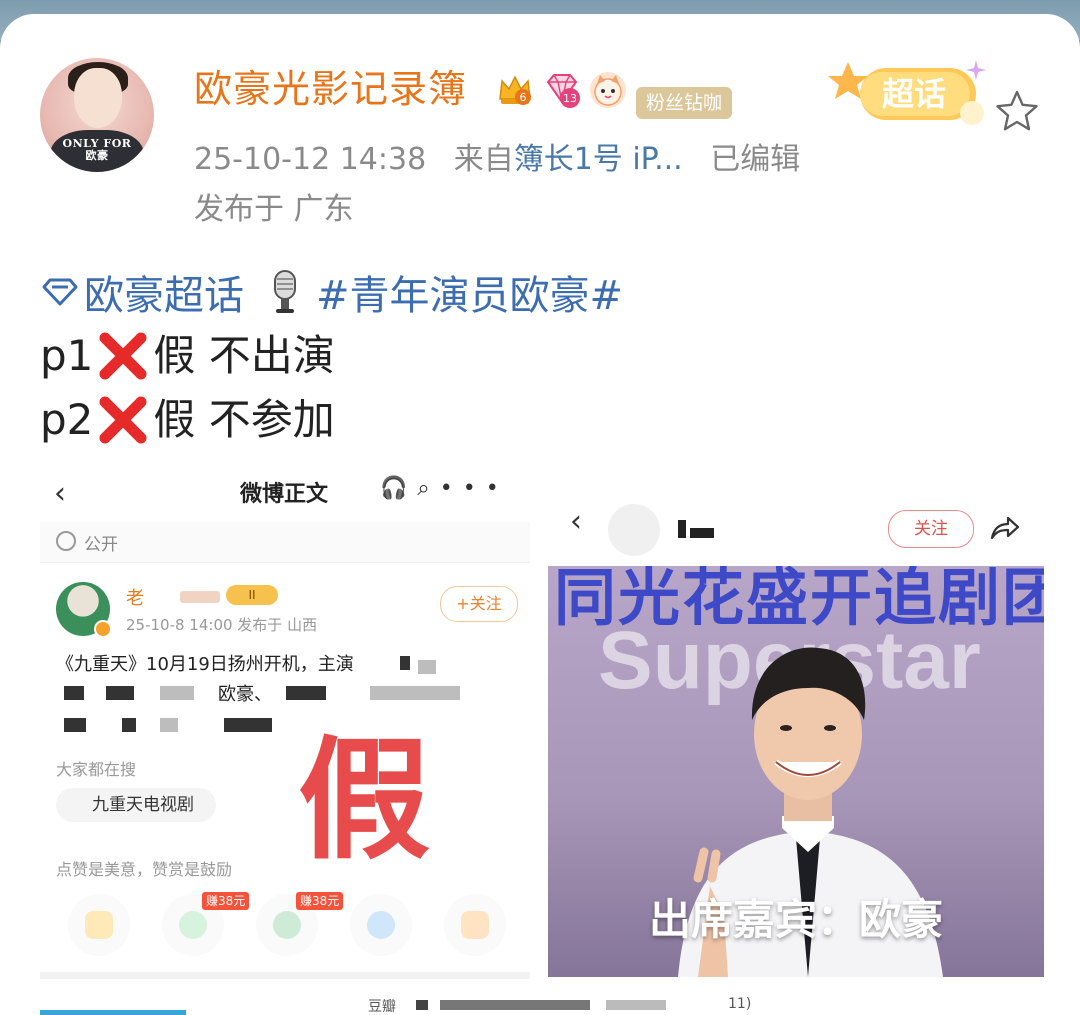 This screenshot has height=1015, width=1080. Describe the element at coordinates (200, 597) in the screenshot. I see `blurred-name` at that location.